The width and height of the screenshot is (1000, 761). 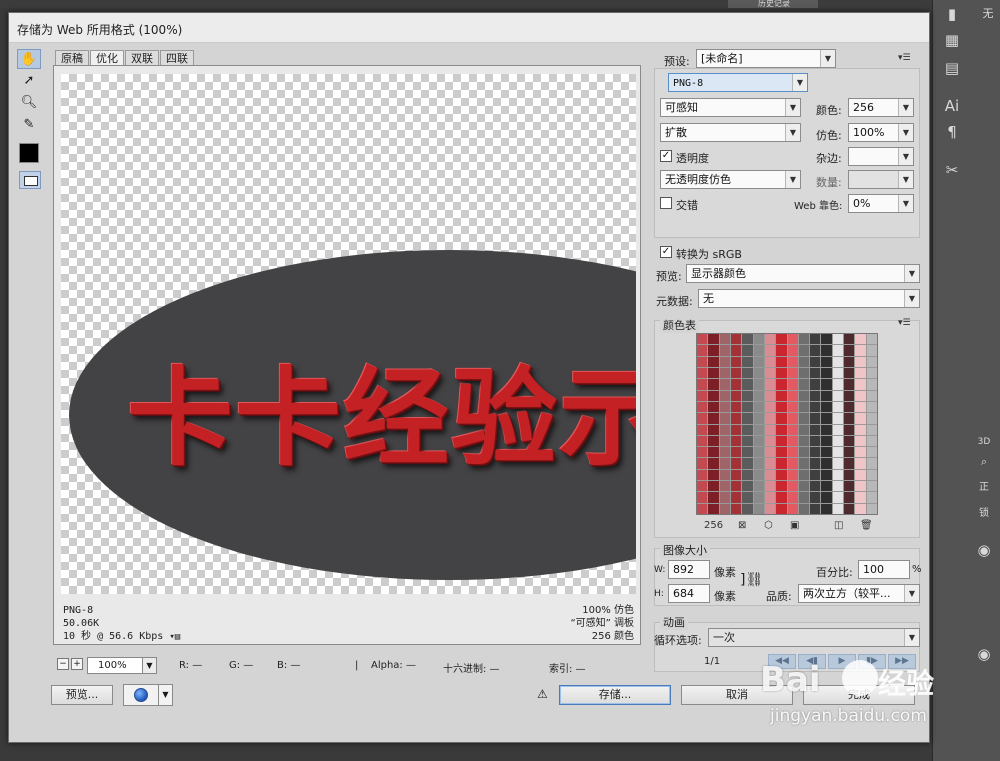 I want to click on optimize-menu-icon: ▾☰, so click(x=904, y=58).